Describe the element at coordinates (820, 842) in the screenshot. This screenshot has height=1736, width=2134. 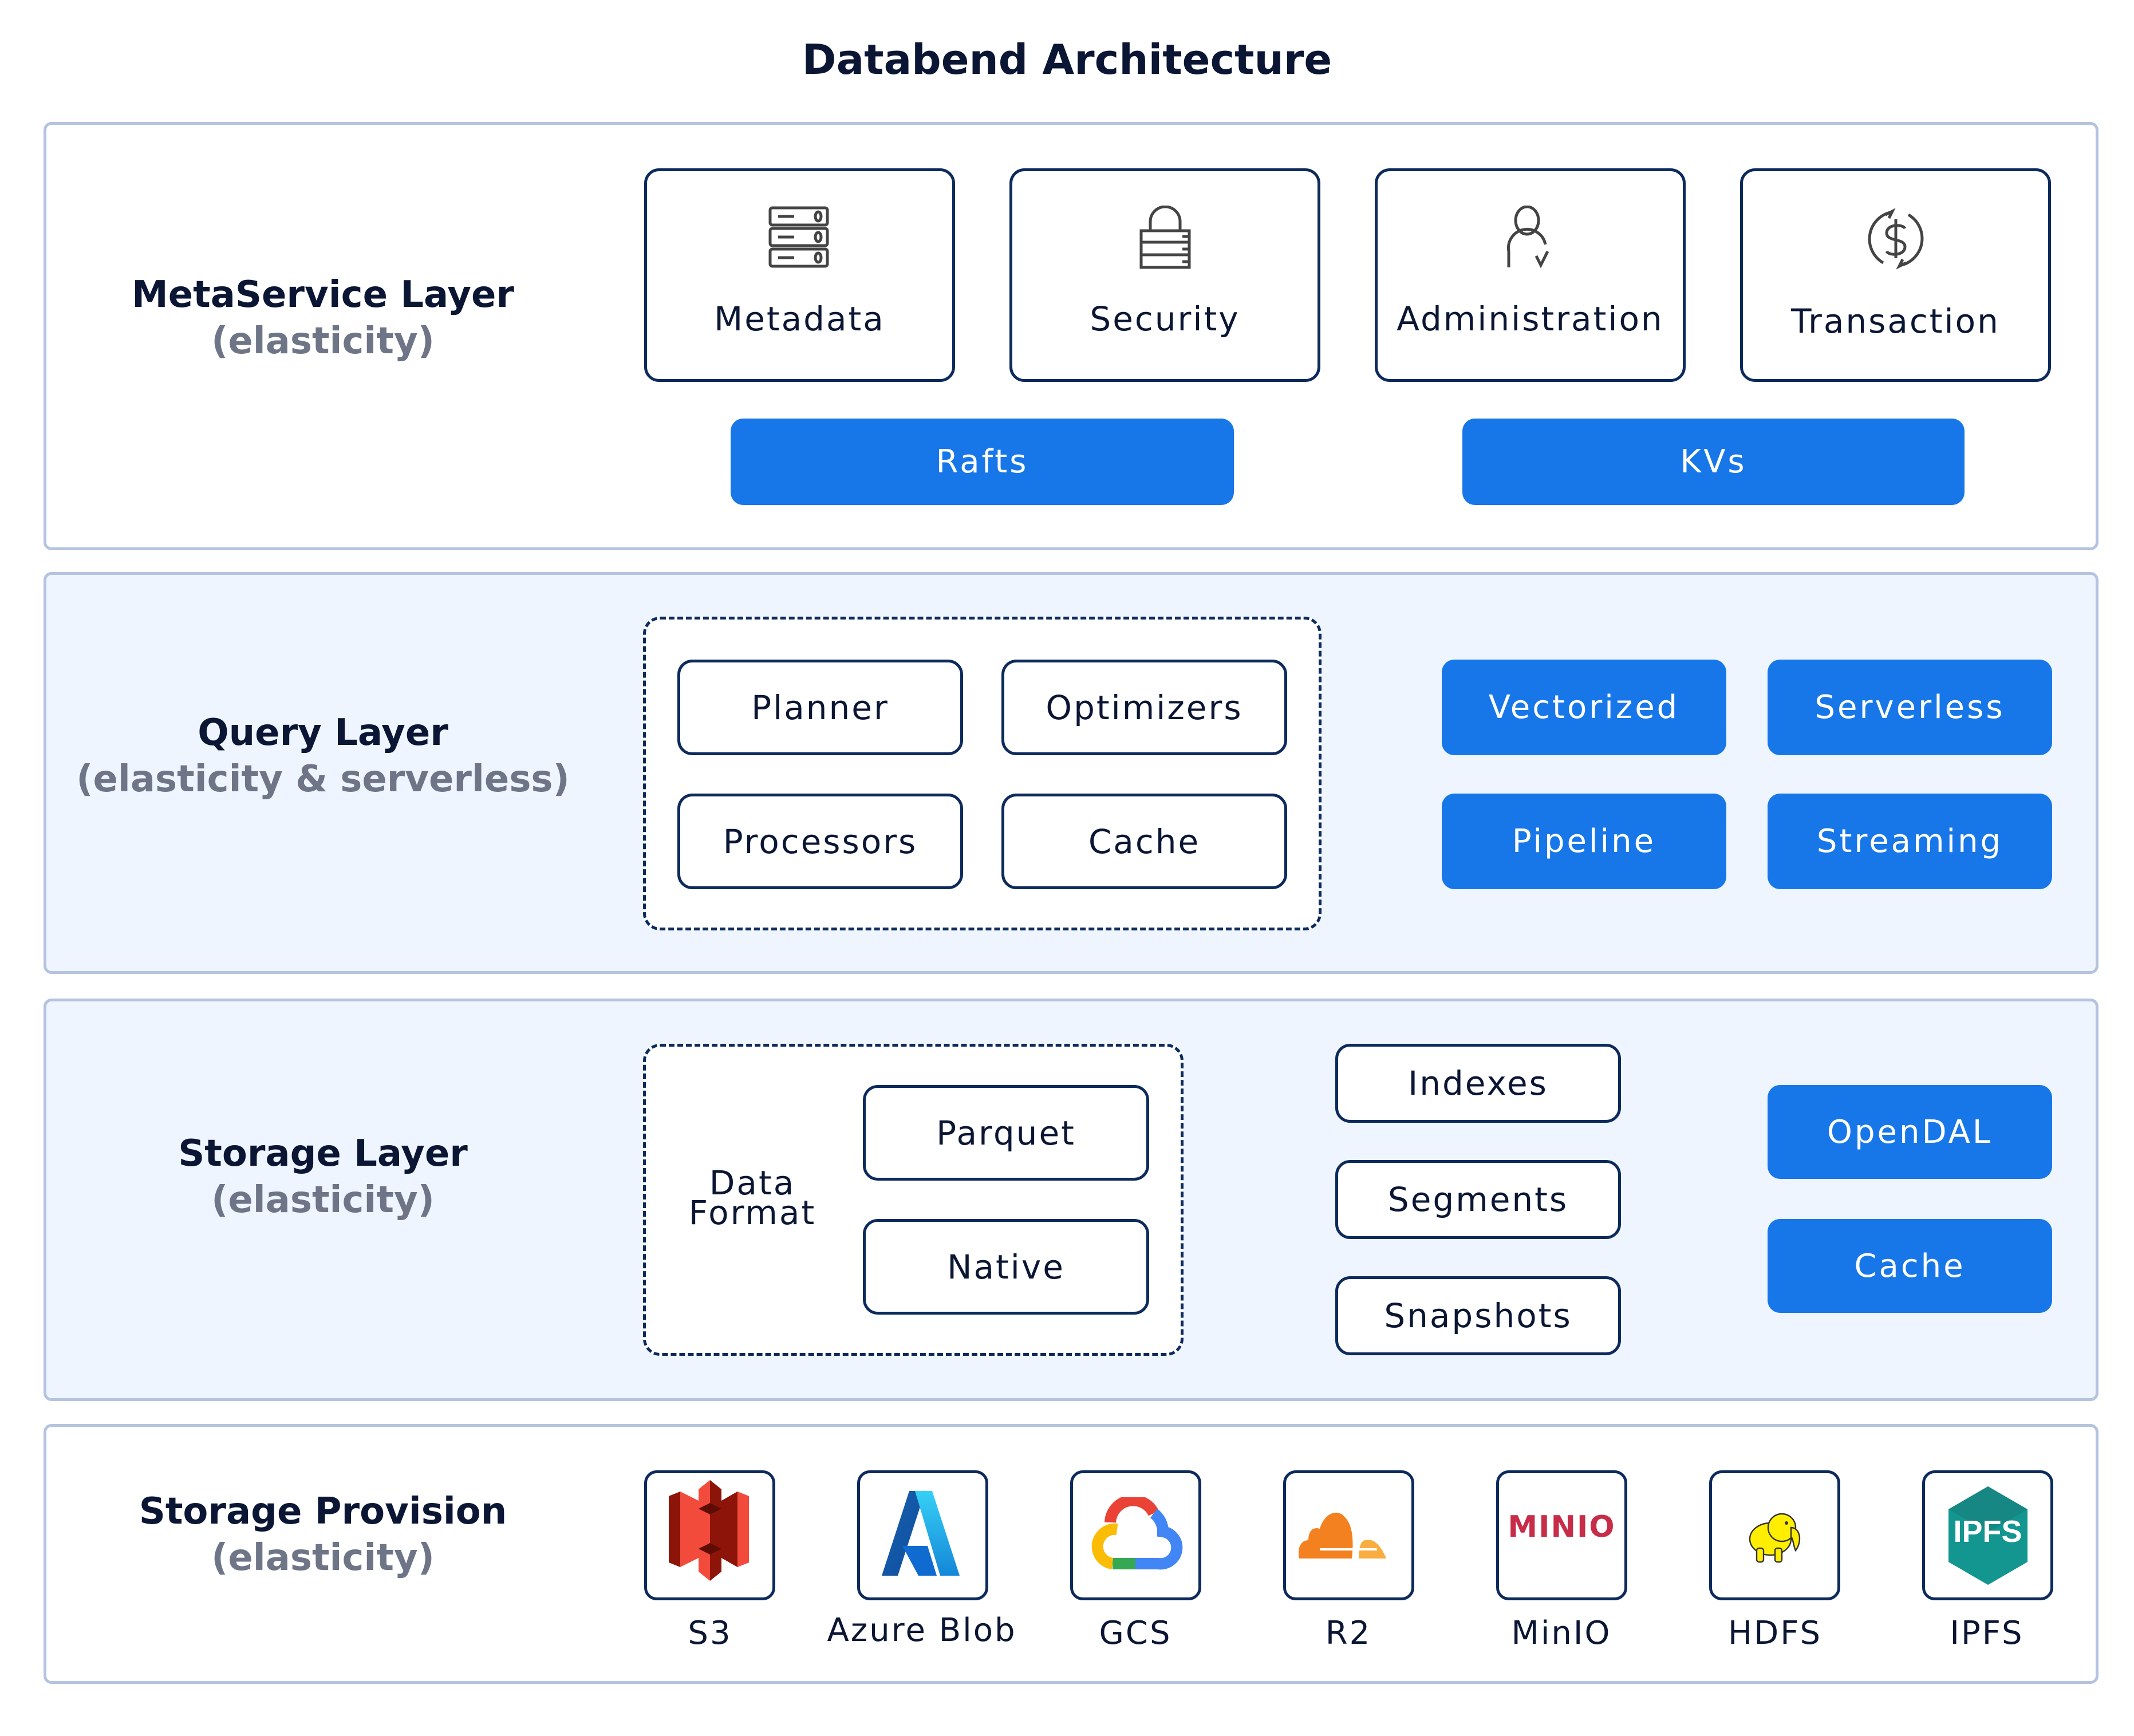
I see `processors-card: Processors` at that location.